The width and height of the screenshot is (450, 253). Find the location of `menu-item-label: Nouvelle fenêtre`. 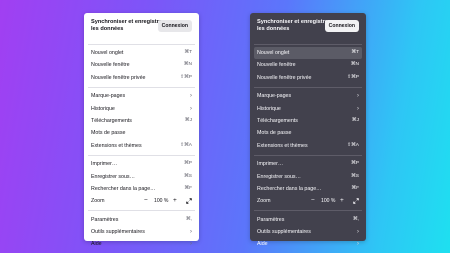

menu-item-label: Nouvelle fenêtre is located at coordinates (276, 65).